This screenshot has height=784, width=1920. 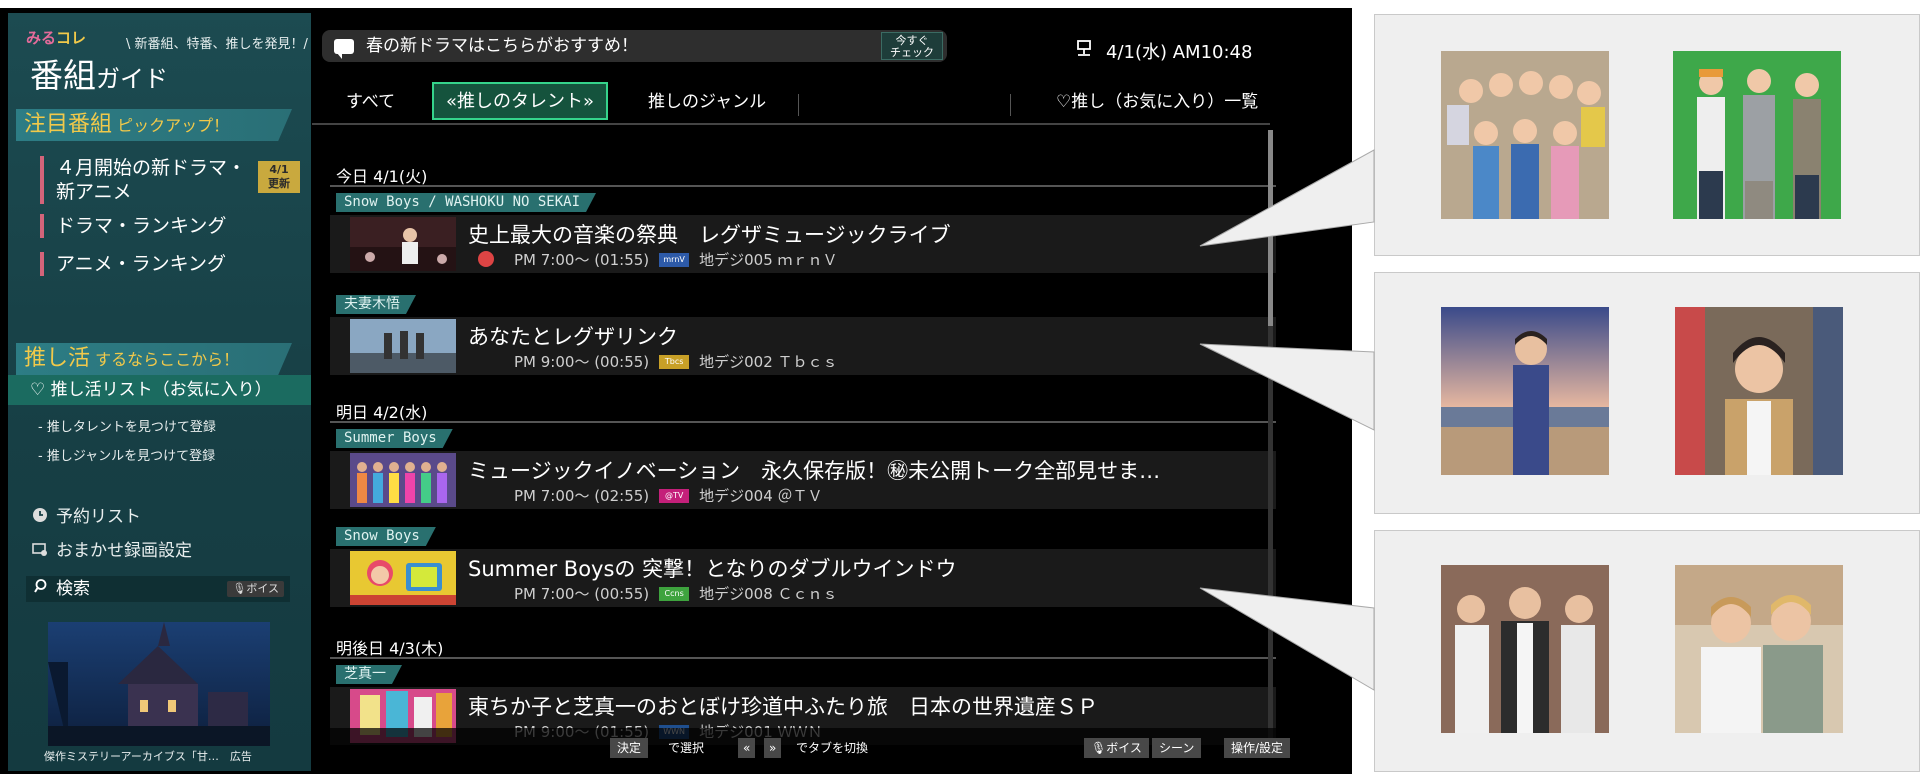 I want to click on chevron-right-key: », so click(x=773, y=748).